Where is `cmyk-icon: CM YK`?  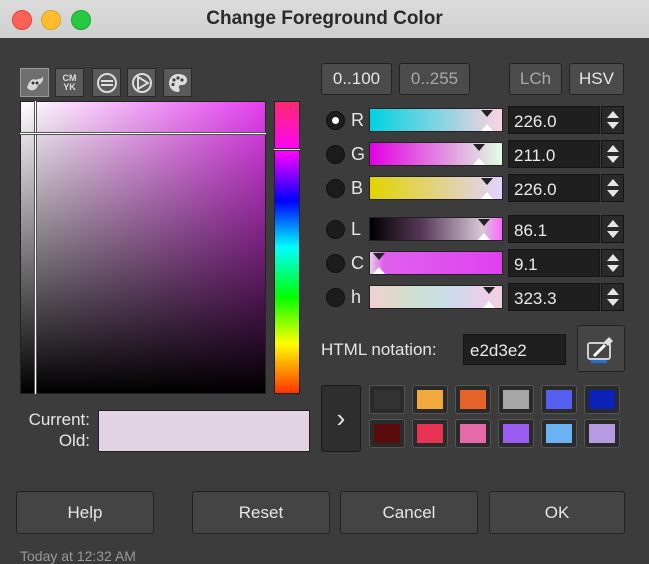 cmyk-icon: CM YK is located at coordinates (69, 82).